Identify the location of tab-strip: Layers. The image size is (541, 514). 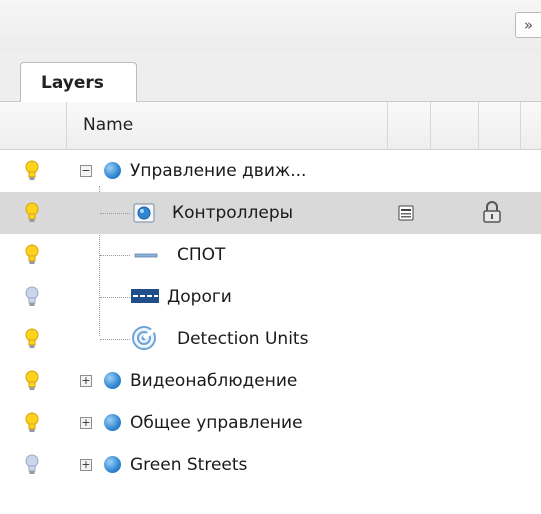
(270, 77).